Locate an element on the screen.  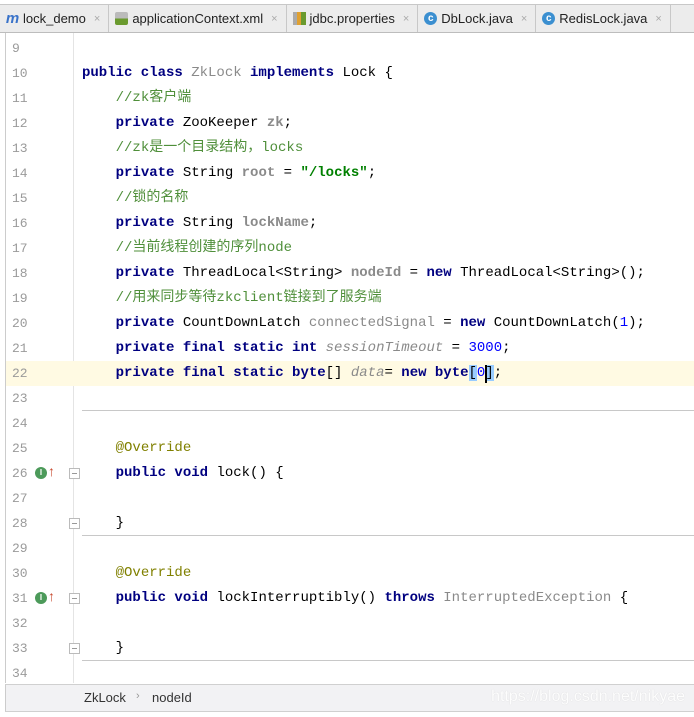
code-token: new is located at coordinates (477, 323).